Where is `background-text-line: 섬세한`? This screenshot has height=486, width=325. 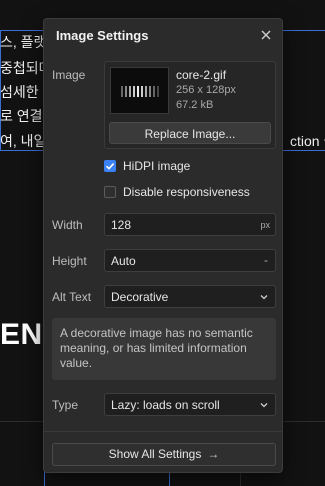 background-text-line: 섬세한 is located at coordinates (19, 92).